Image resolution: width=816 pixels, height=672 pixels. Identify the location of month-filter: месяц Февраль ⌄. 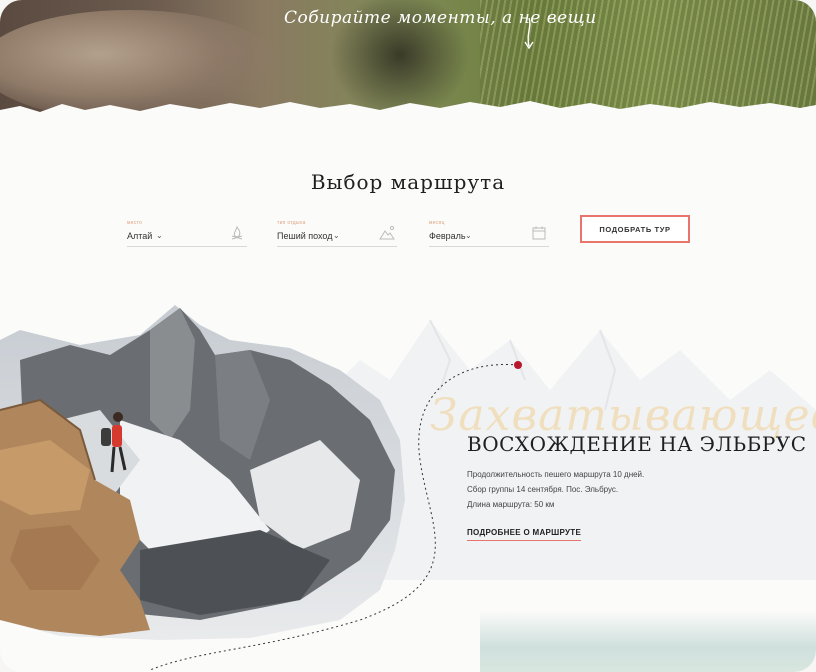
(489, 233).